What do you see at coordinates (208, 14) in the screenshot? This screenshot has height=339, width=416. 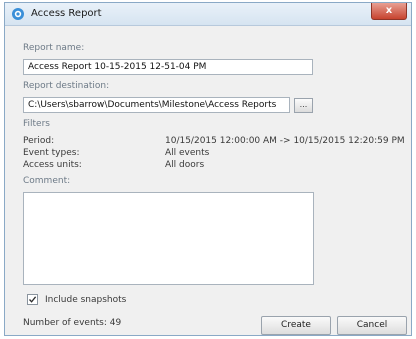 I see `title-bar: Access Report x` at bounding box center [208, 14].